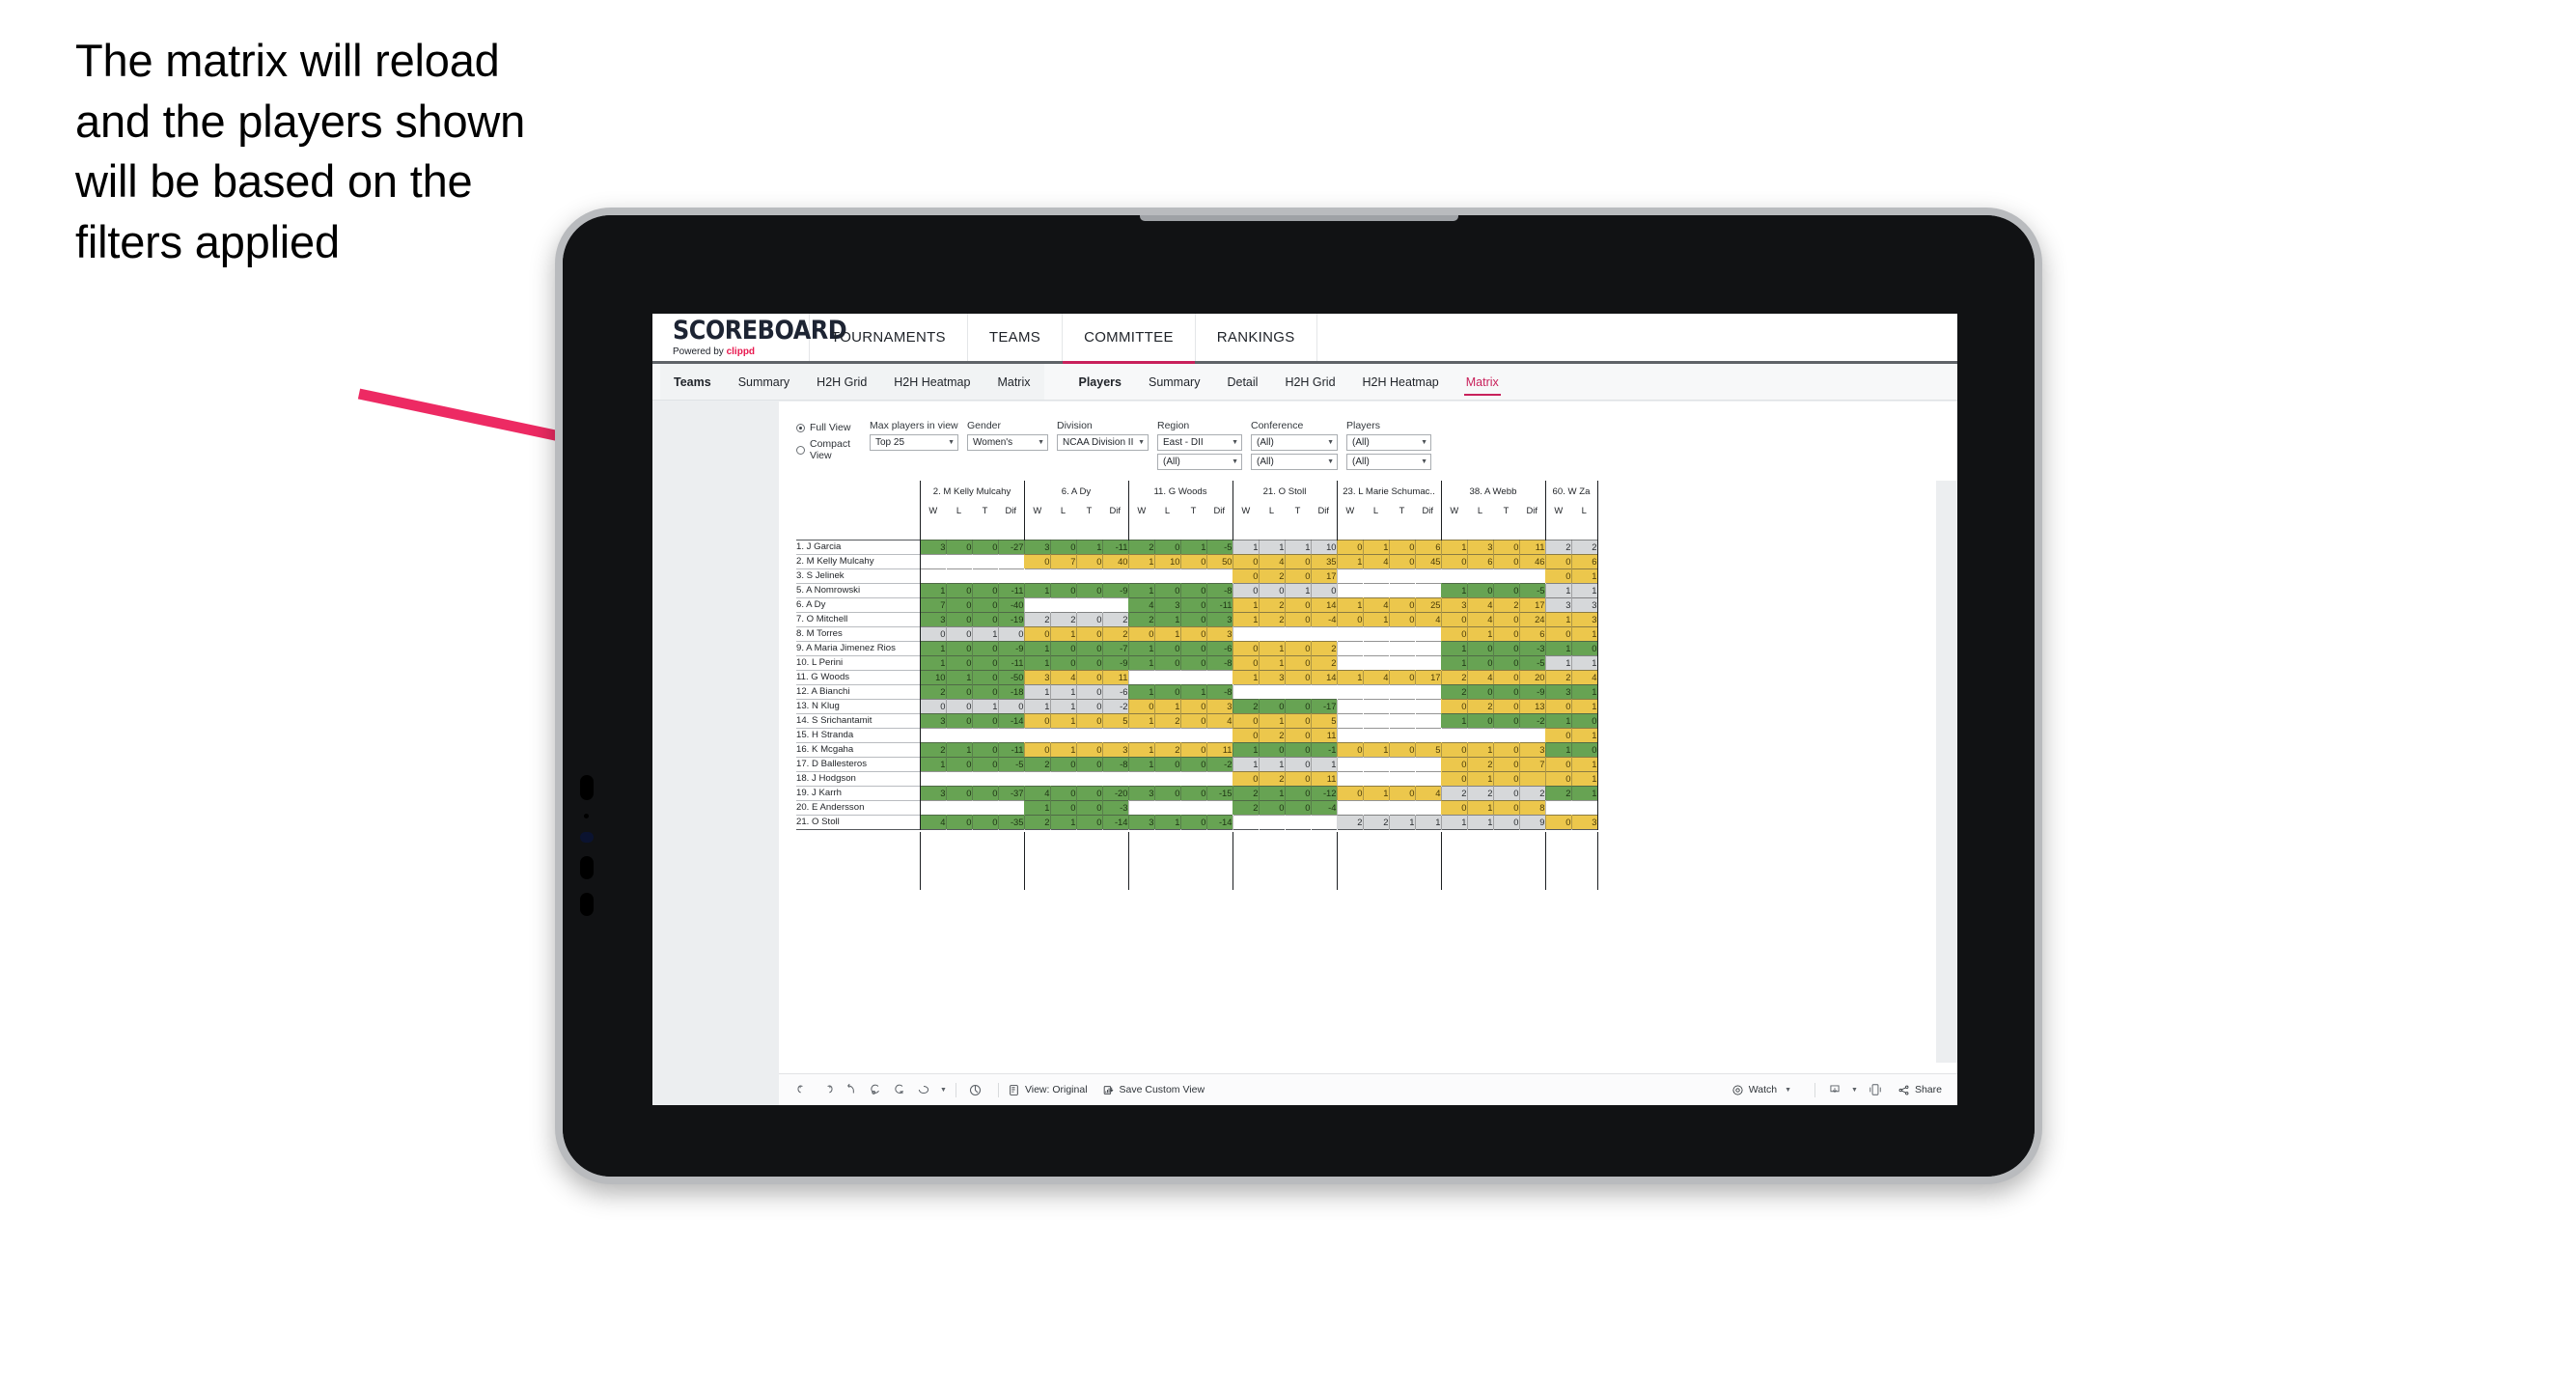  Describe the element at coordinates (1532, 822) in the screenshot. I see `matrix-cell: 9` at that location.